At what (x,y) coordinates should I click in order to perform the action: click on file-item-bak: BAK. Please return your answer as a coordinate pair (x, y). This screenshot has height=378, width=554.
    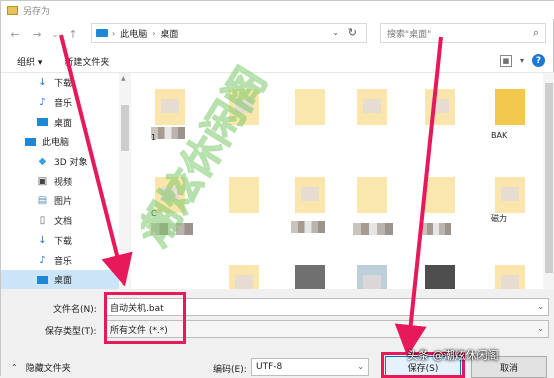
    Looking at the image, I should click on (511, 112).